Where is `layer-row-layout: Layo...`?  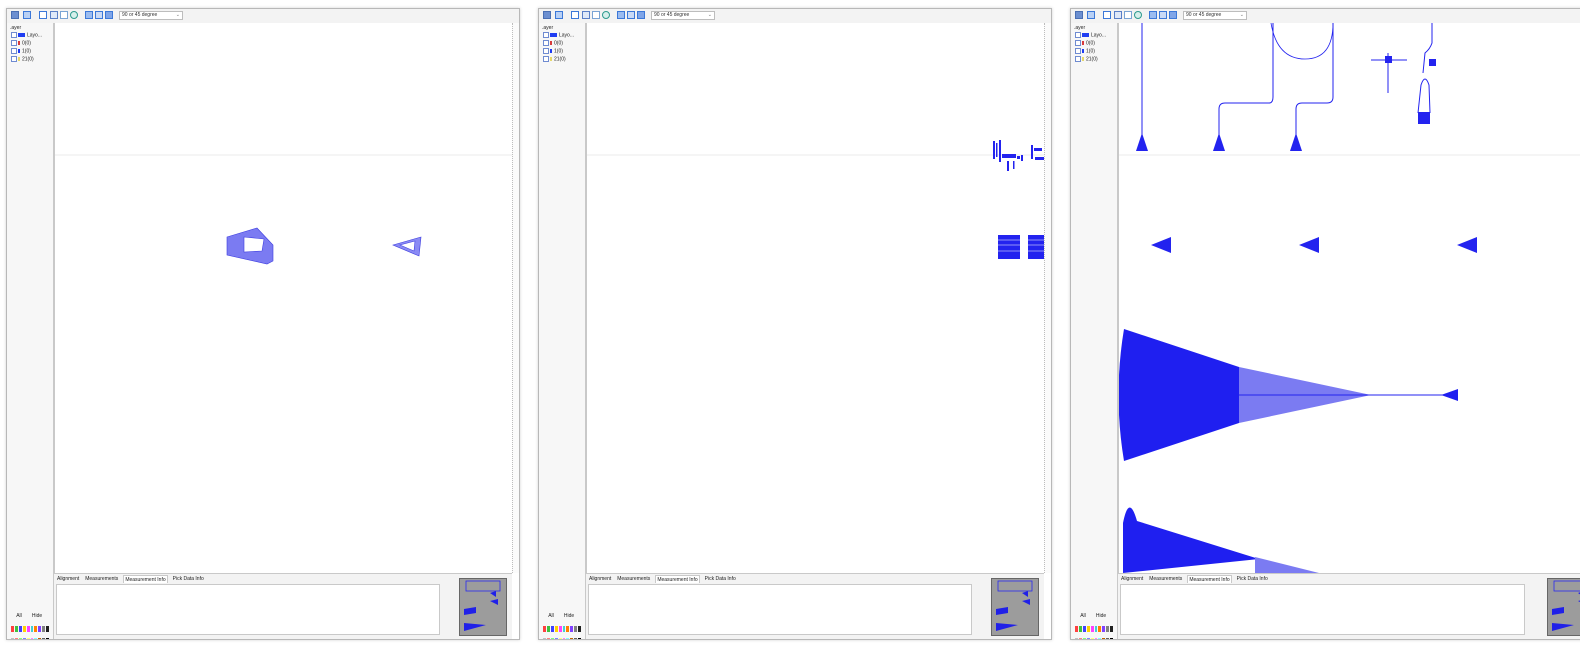
layer-row-layout: Layo... is located at coordinates (26, 35).